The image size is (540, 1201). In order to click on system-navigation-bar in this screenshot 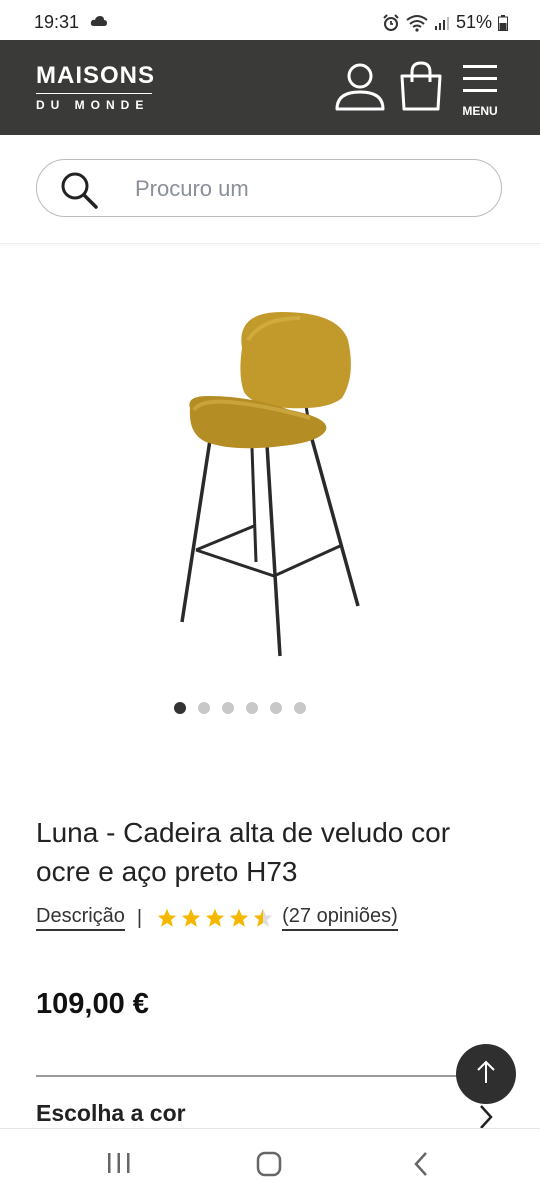, I will do `click(270, 1164)`.